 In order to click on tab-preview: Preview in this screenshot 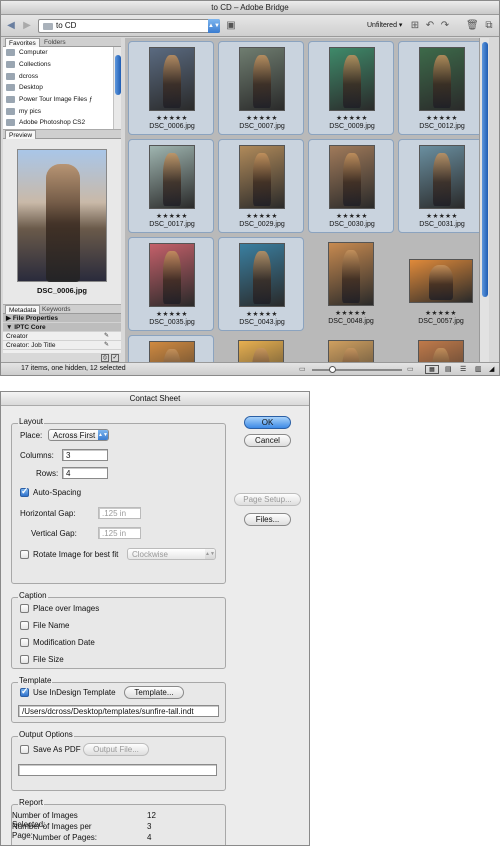, I will do `click(21, 134)`.